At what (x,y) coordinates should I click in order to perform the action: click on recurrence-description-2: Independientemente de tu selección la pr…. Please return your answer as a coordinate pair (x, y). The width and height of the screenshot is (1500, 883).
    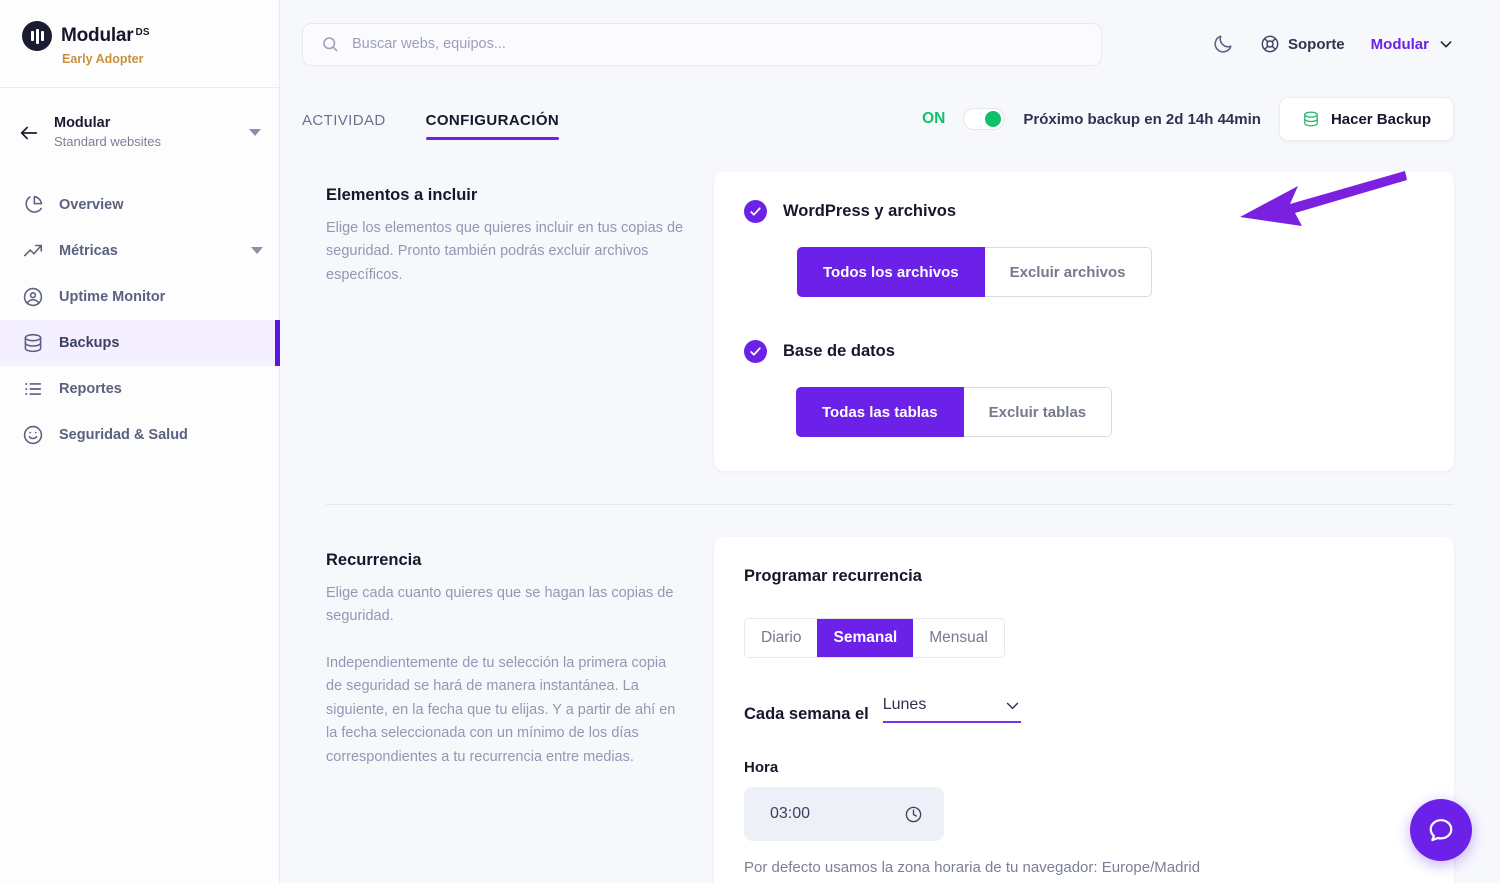
    Looking at the image, I should click on (501, 709).